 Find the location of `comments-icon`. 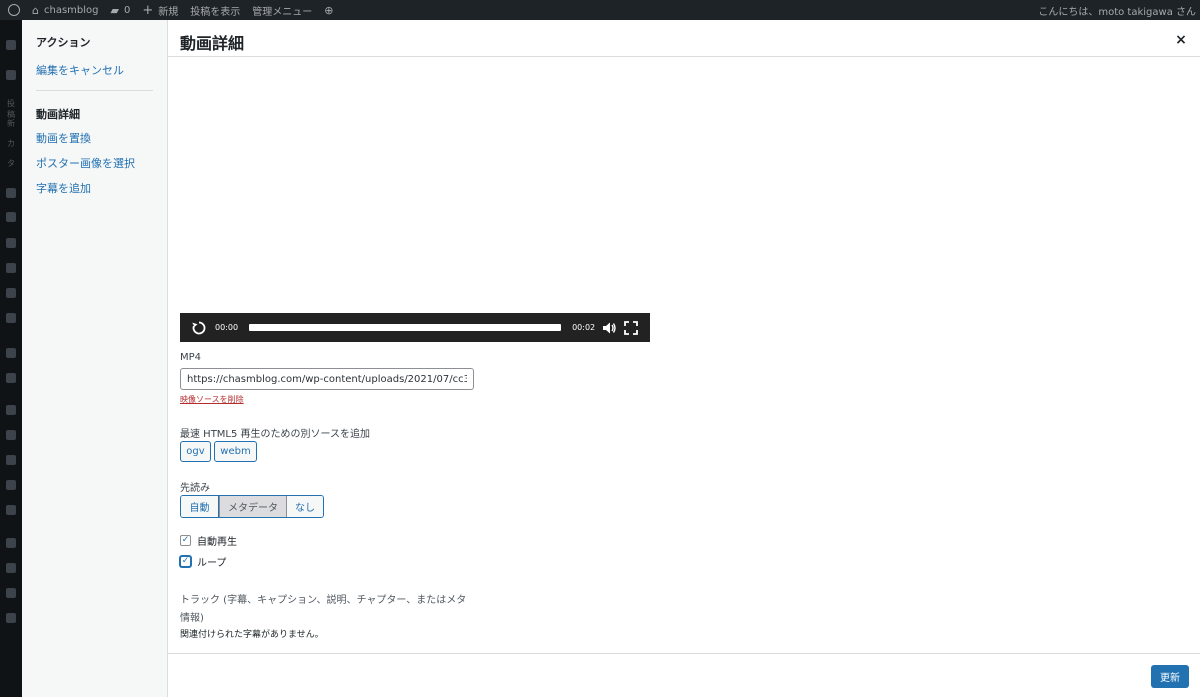

comments-icon is located at coordinates (11, 293).